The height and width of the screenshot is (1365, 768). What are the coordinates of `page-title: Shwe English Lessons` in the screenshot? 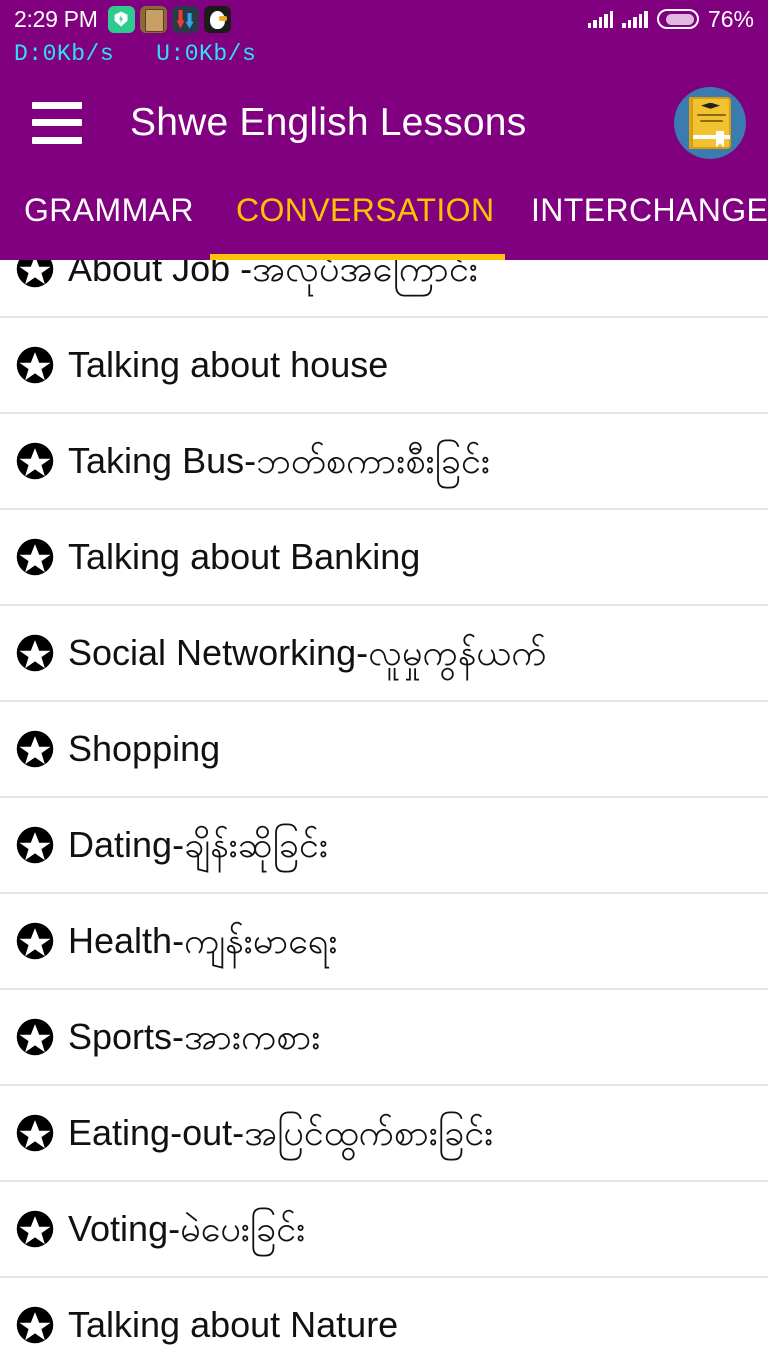 It's located at (328, 122).